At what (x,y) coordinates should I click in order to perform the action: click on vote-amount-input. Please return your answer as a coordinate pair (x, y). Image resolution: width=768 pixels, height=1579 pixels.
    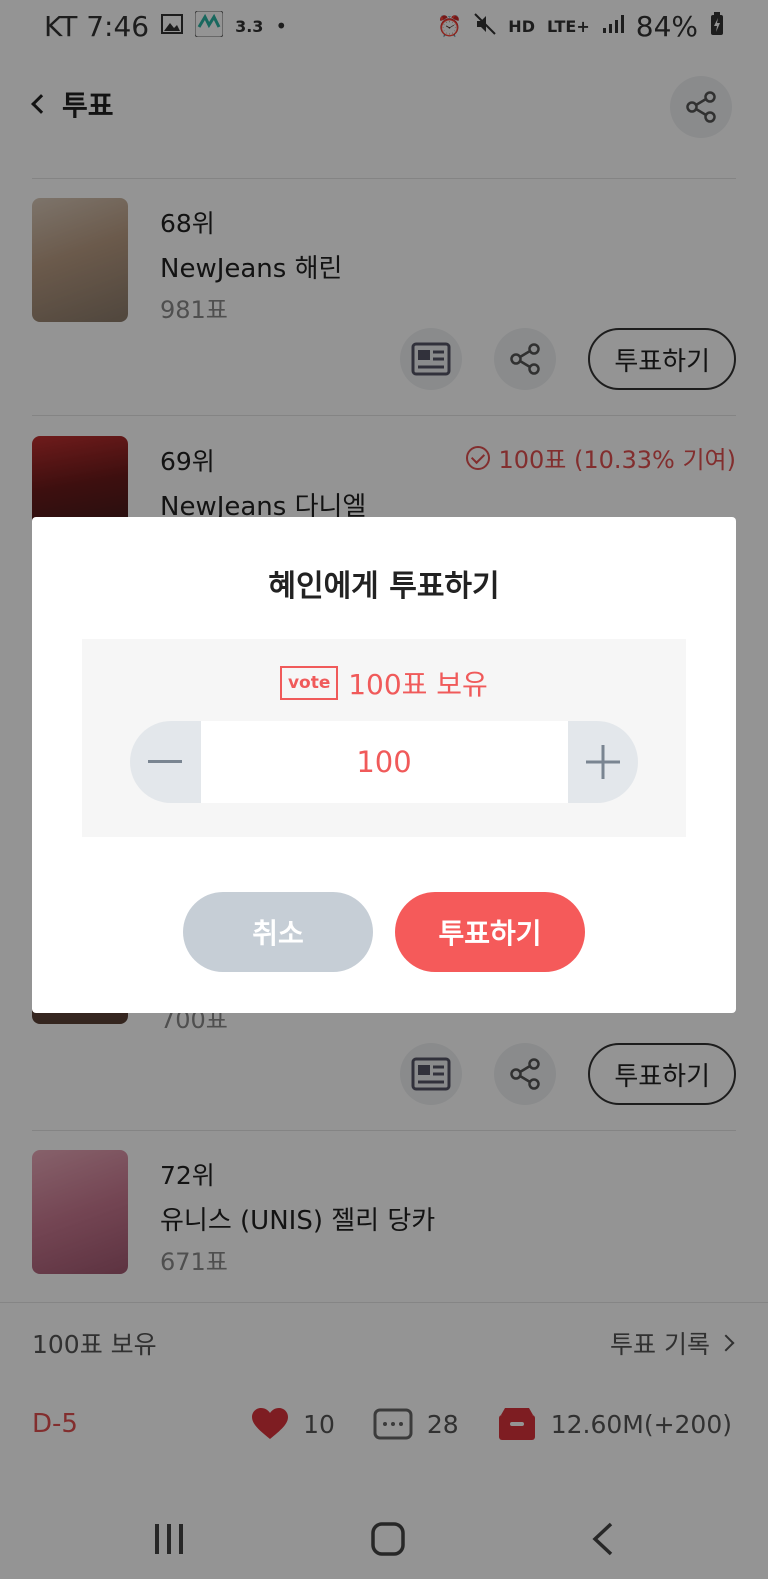
    Looking at the image, I should click on (384, 762).